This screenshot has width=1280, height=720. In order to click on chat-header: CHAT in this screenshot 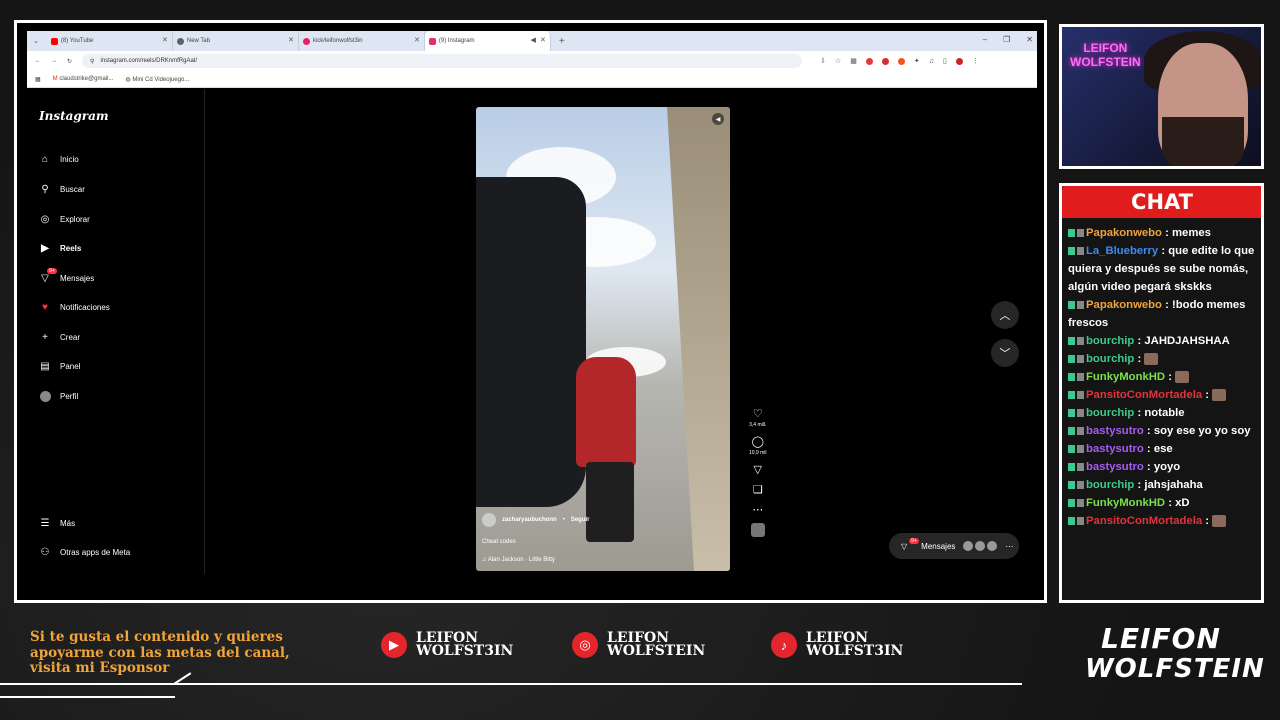, I will do `click(1161, 202)`.